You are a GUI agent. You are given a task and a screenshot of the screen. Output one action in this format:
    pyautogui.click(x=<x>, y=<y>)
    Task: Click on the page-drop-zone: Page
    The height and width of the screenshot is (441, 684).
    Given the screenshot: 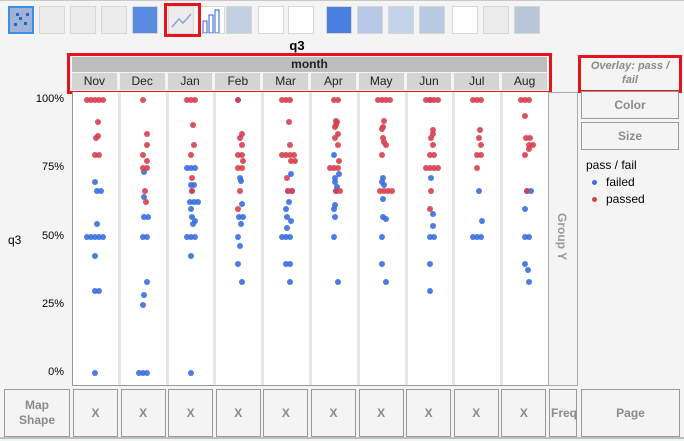 What is the action you would take?
    pyautogui.click(x=630, y=413)
    